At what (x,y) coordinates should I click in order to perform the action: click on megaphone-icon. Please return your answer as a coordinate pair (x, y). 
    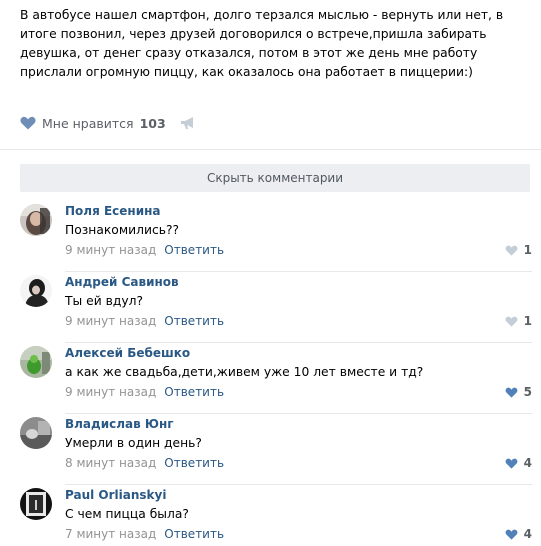
    Looking at the image, I should click on (188, 123).